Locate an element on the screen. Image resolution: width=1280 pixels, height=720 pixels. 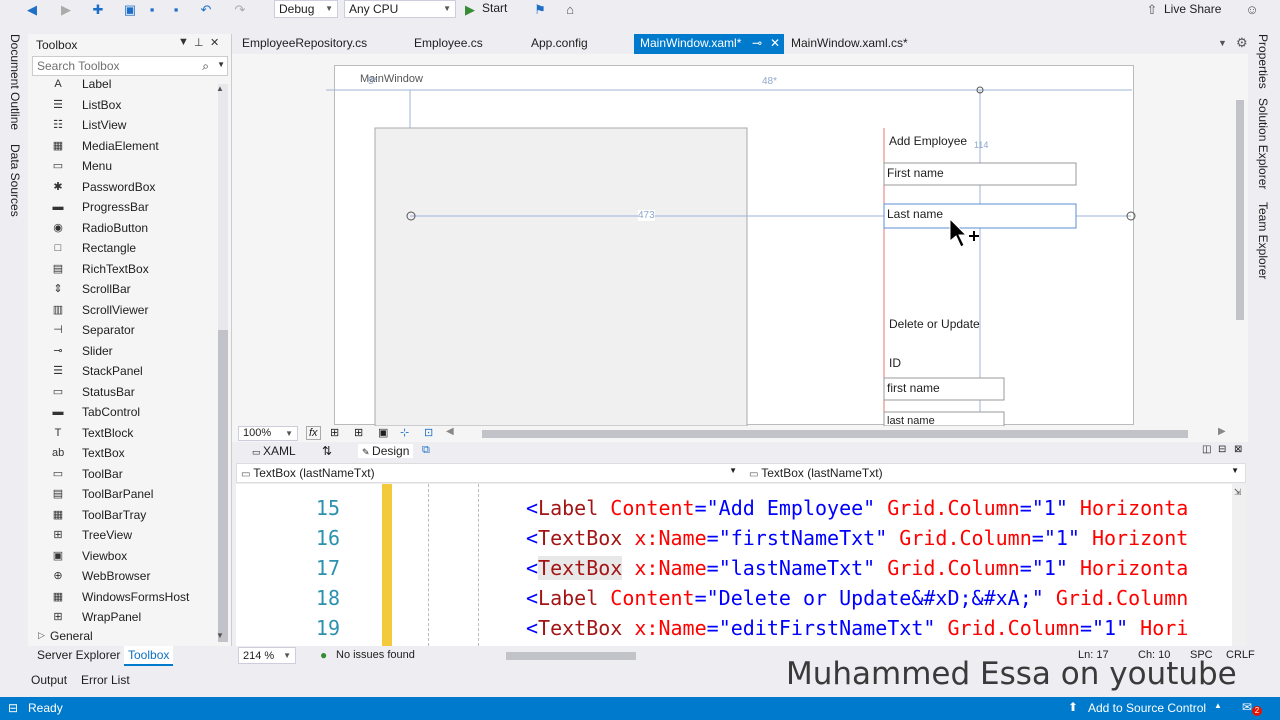
toolbox-item-wrappanel: ⊞ WrapPanel is located at coordinates (131, 617).